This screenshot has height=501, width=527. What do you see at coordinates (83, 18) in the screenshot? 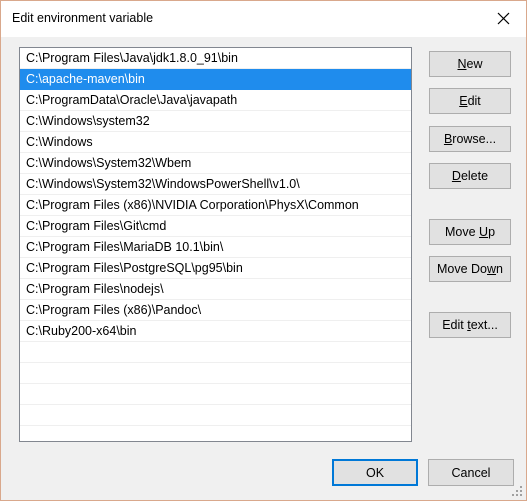
I see `window-title: Edit environment variable` at bounding box center [83, 18].